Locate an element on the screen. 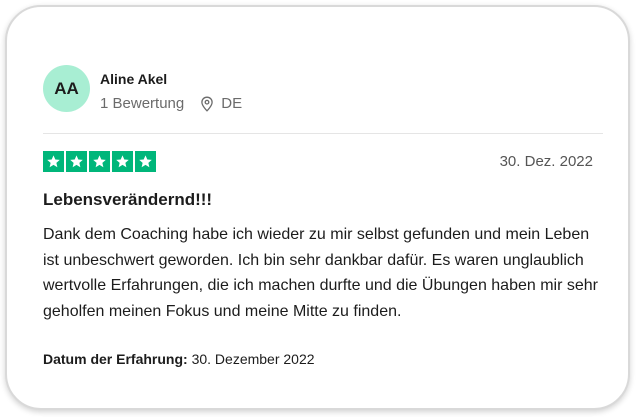  review-date: 30. Dez. 2022 is located at coordinates (546, 161).